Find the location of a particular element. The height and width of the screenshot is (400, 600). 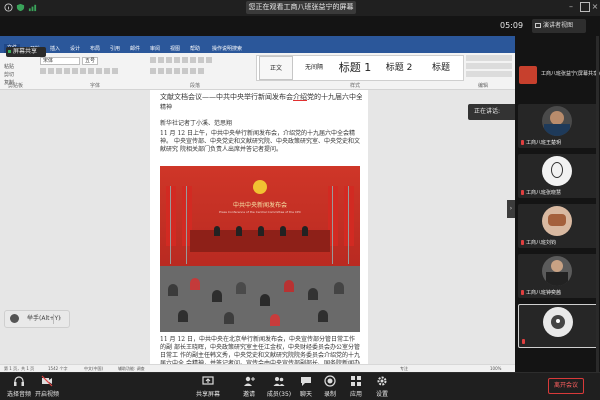

group-editing: 编辑 is located at coordinates (483, 86).